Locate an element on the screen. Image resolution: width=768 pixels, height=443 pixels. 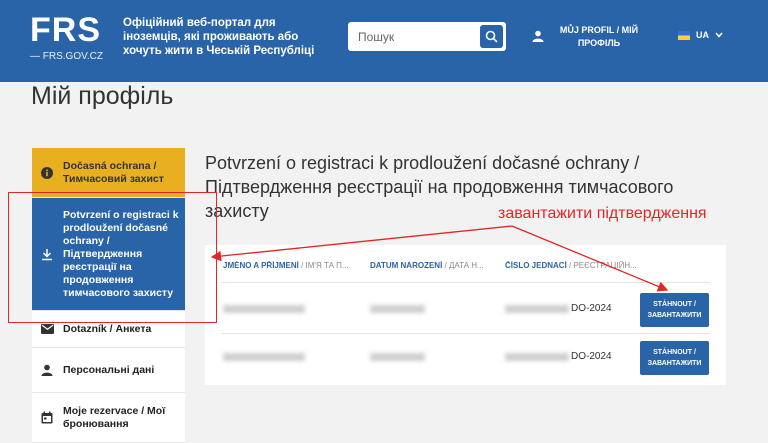
column-header-primary: ČÍSLO JEDNACÍ is located at coordinates (536, 265).